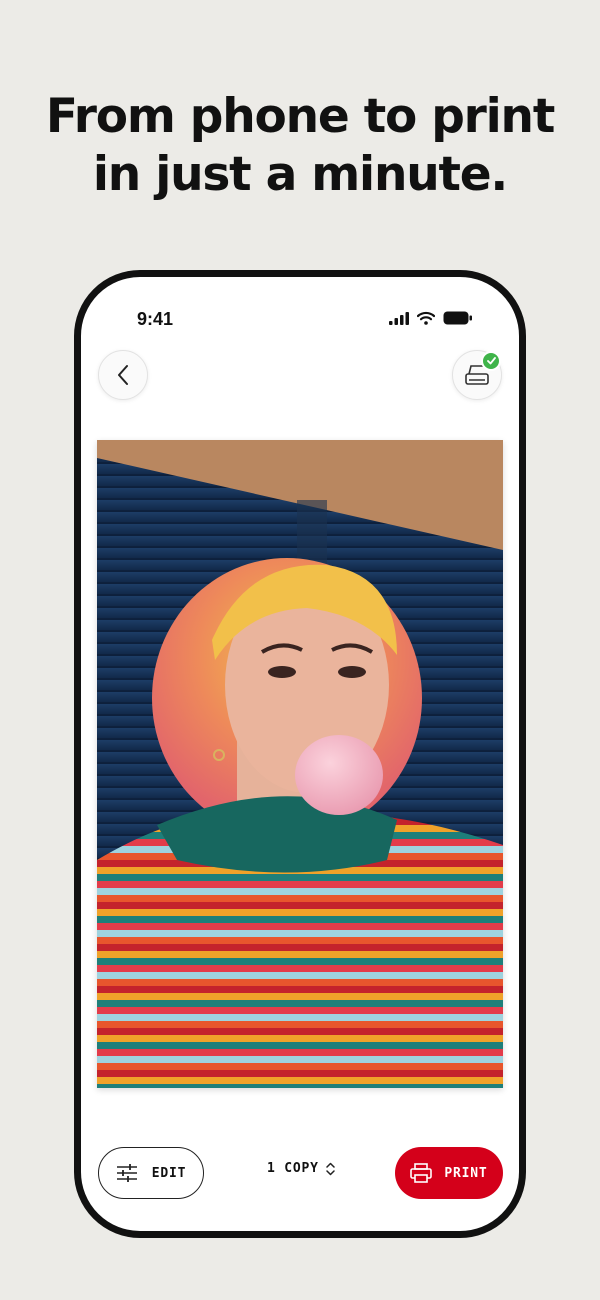  Describe the element at coordinates (300, 174) in the screenshot. I see `headline-line-2: in just a minute.` at that location.